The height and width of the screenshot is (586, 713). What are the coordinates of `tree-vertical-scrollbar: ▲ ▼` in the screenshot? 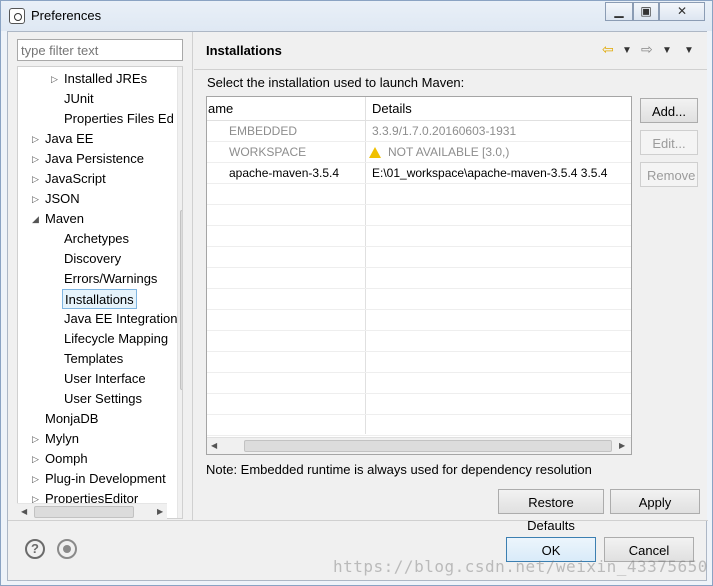 It's located at (180, 292).